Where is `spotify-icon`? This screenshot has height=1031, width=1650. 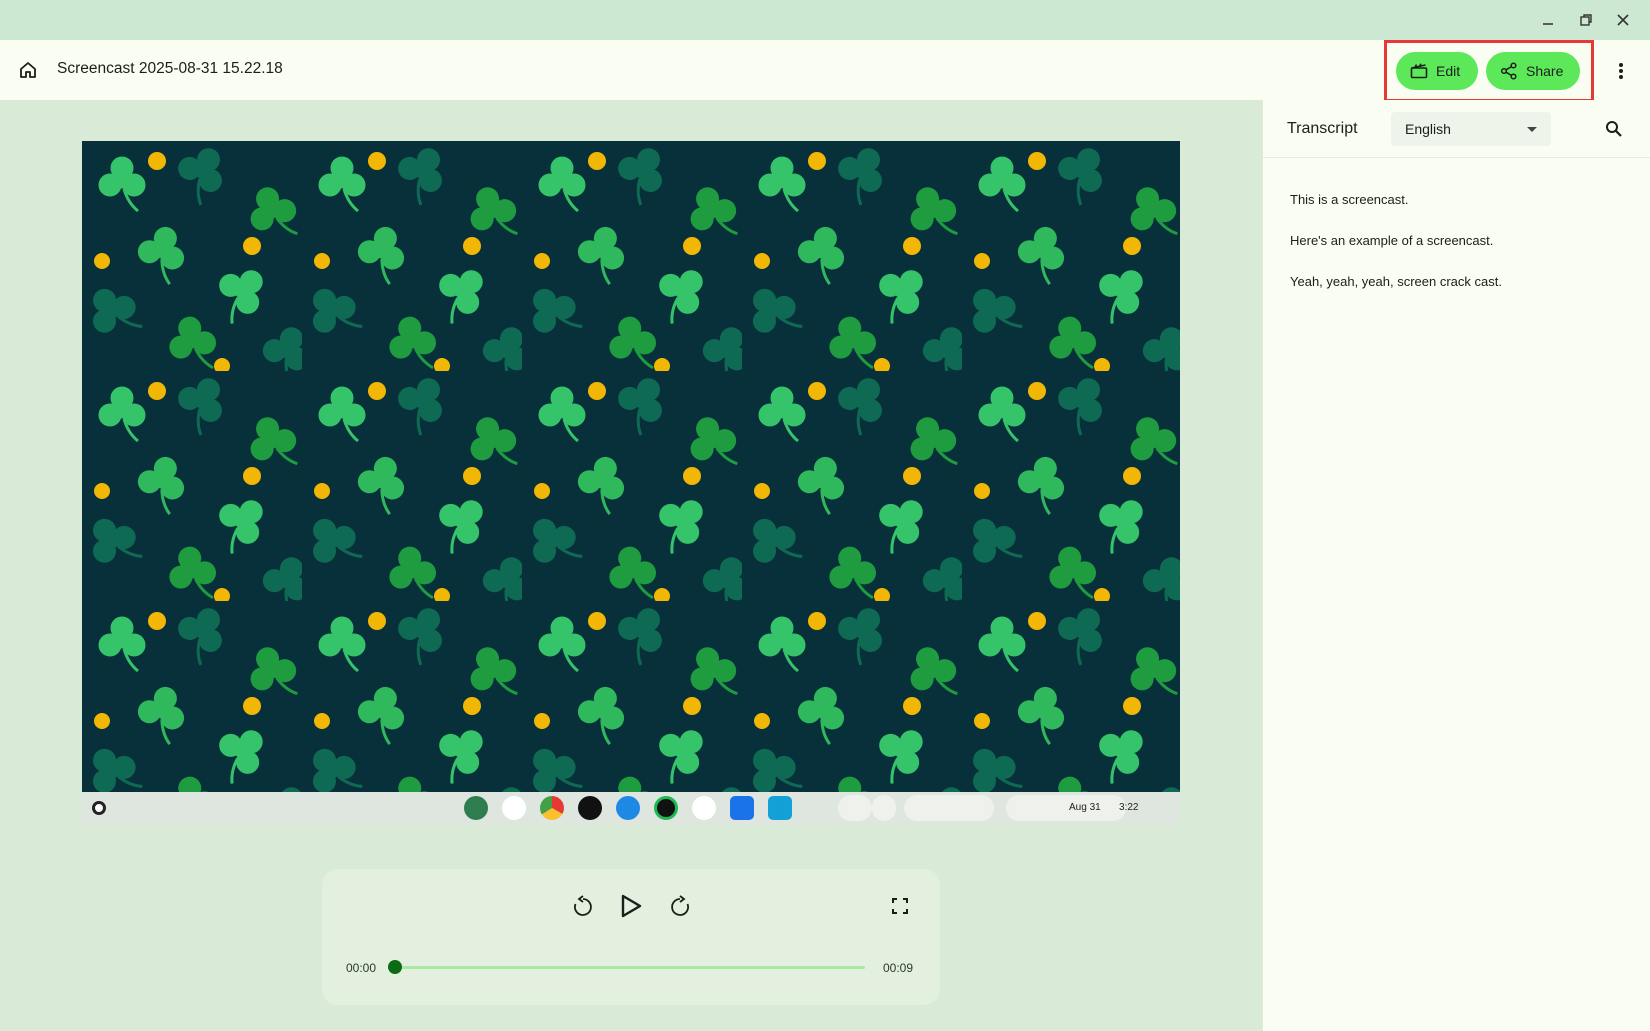 spotify-icon is located at coordinates (666, 808).